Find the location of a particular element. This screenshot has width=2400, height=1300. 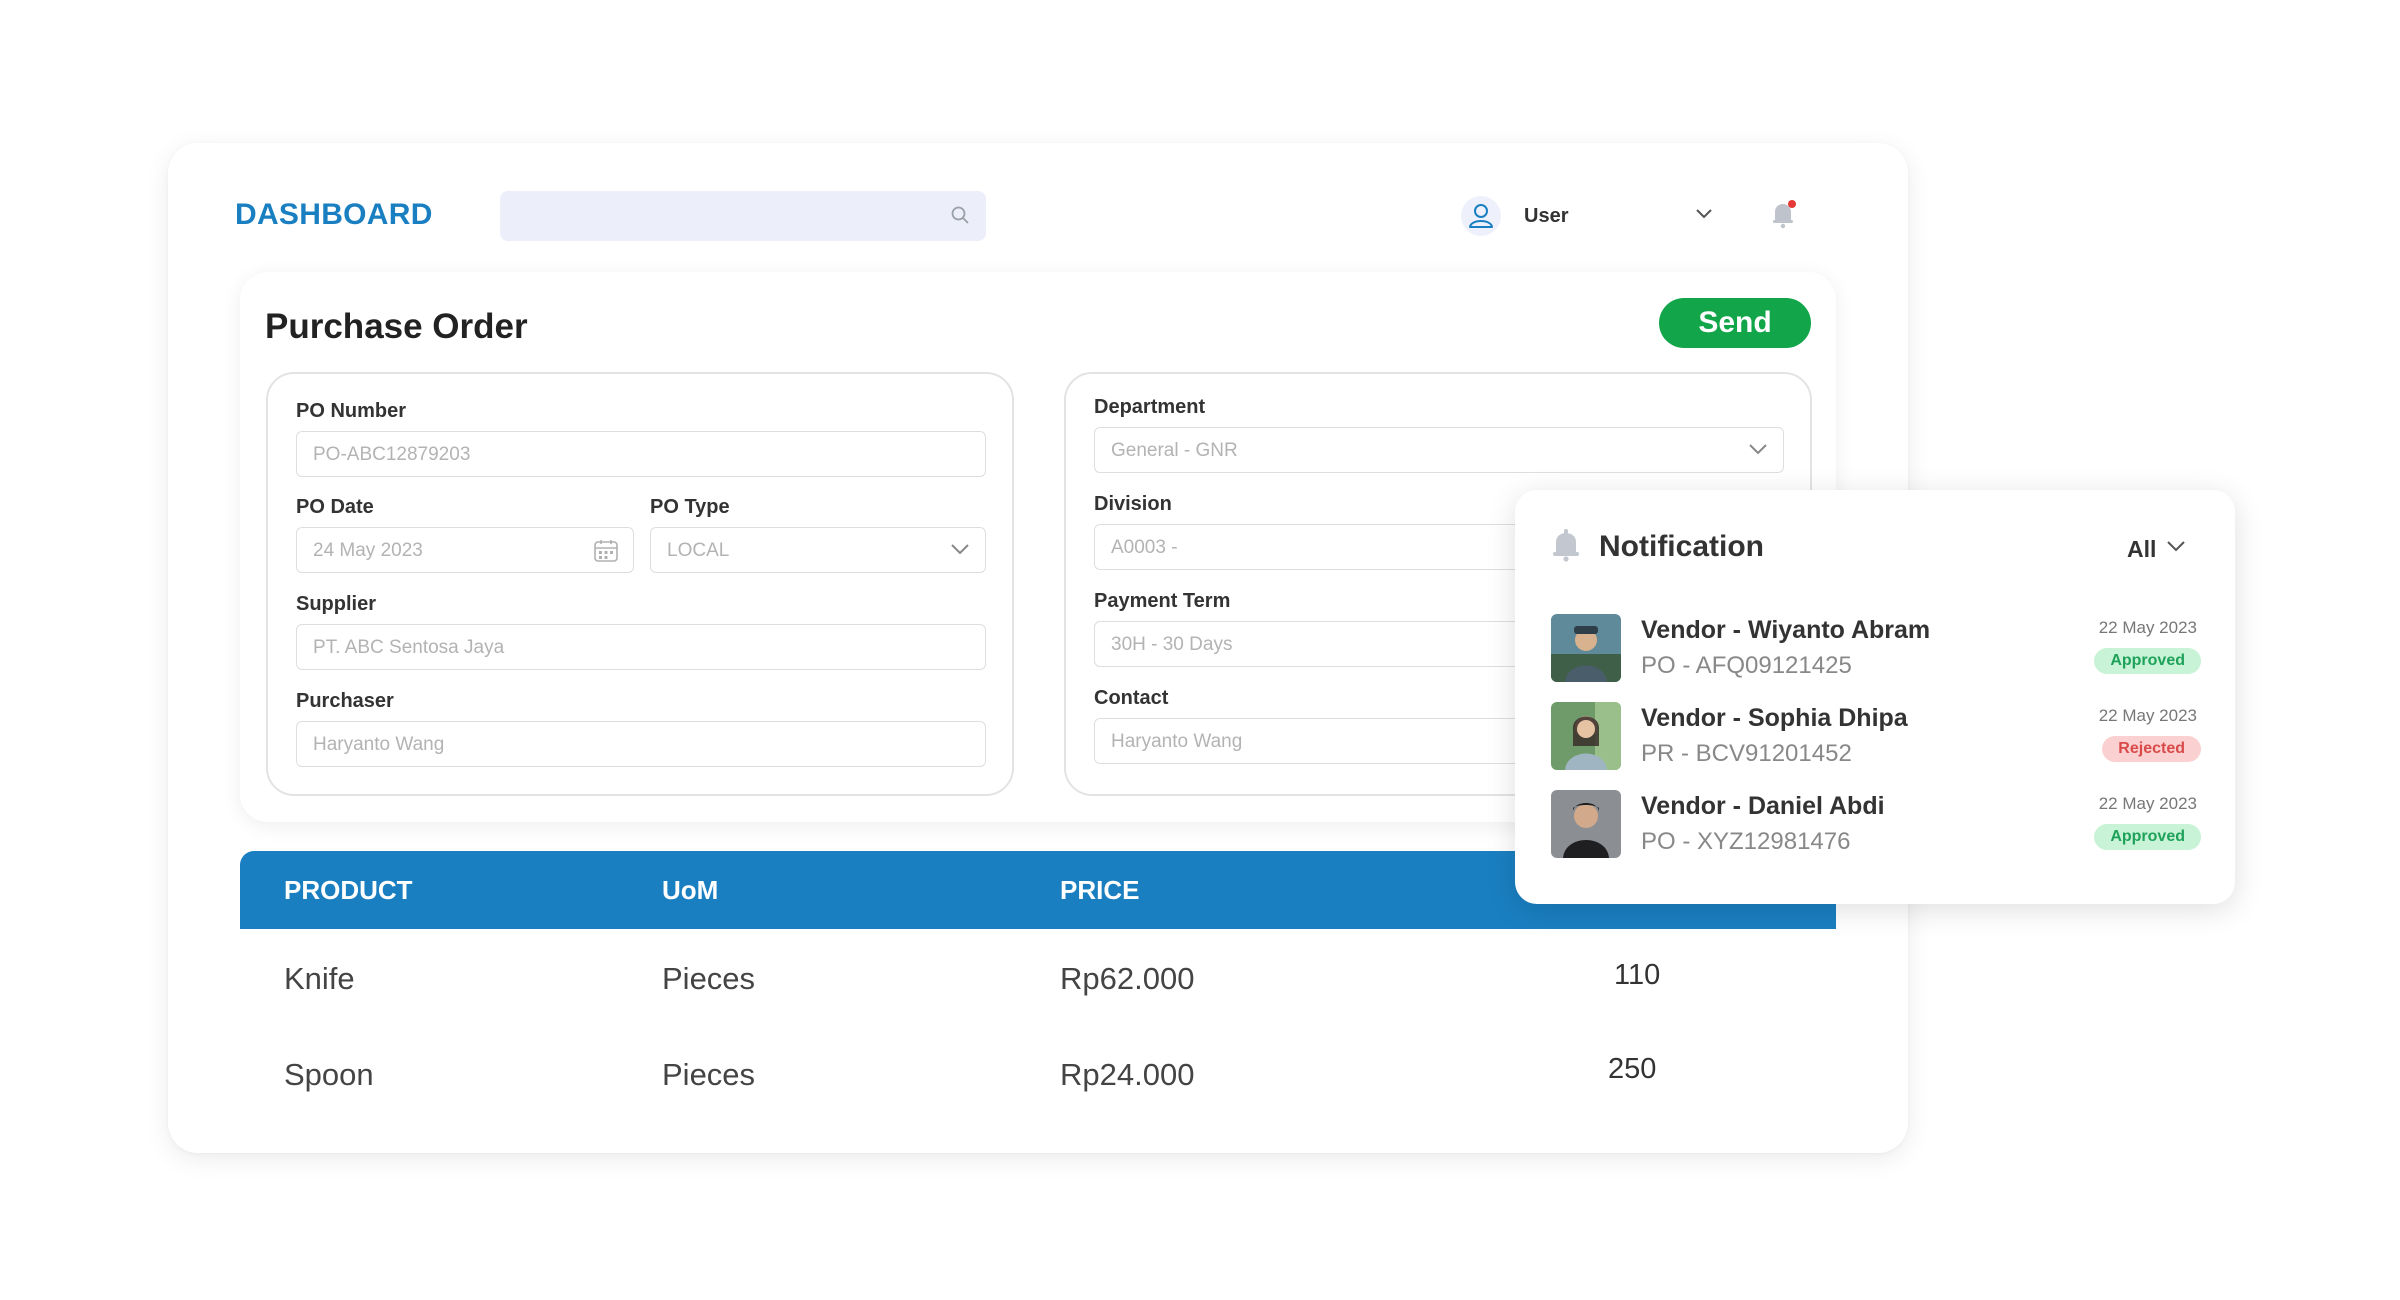

contact-value: Haryanto Wang is located at coordinates (1177, 741).